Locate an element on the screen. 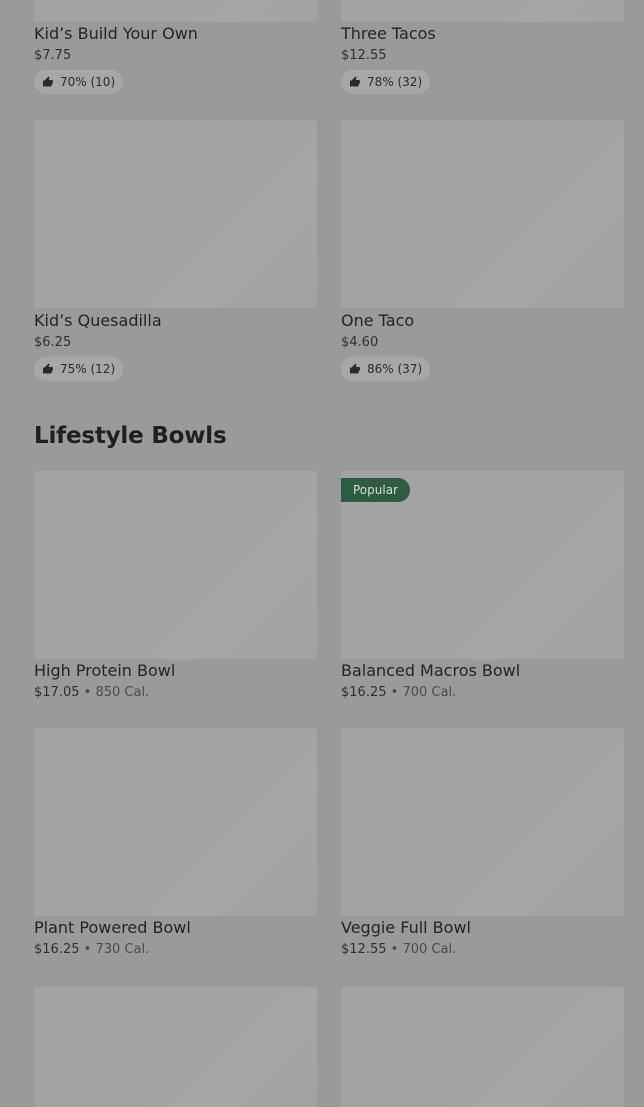 The height and width of the screenshot is (1107, 644). rating-pill: 78% (32) is located at coordinates (386, 82).